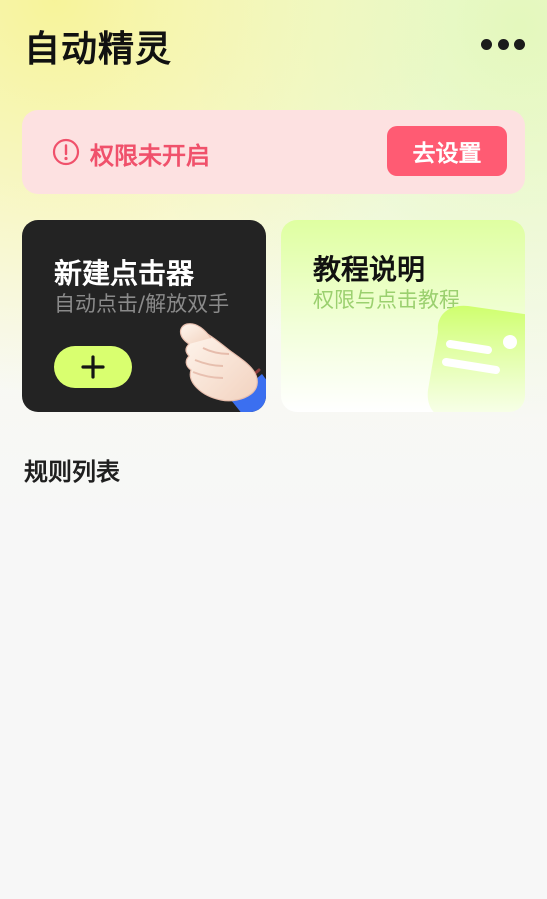 The height and width of the screenshot is (899, 547). Describe the element at coordinates (98, 49) in the screenshot. I see `app-title: 自动精灵` at that location.